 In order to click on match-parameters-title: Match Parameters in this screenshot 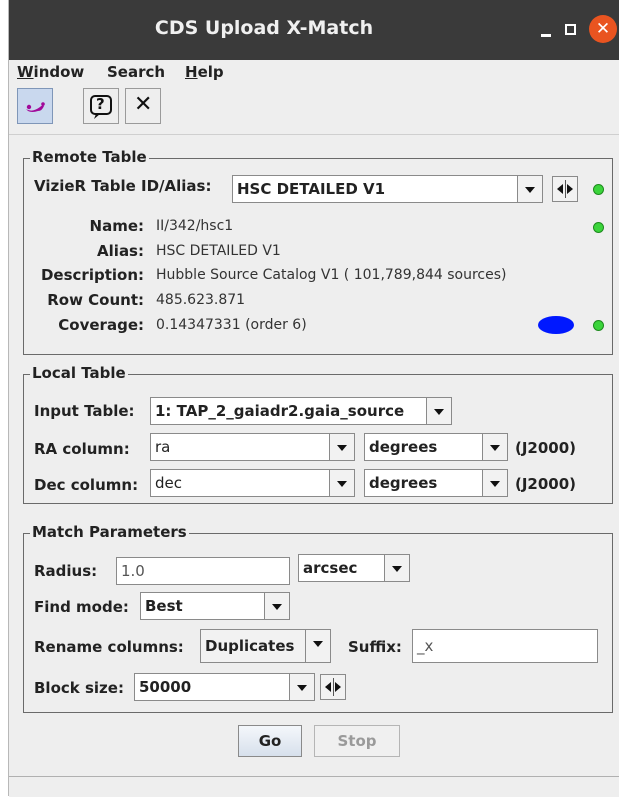, I will do `click(109, 532)`.